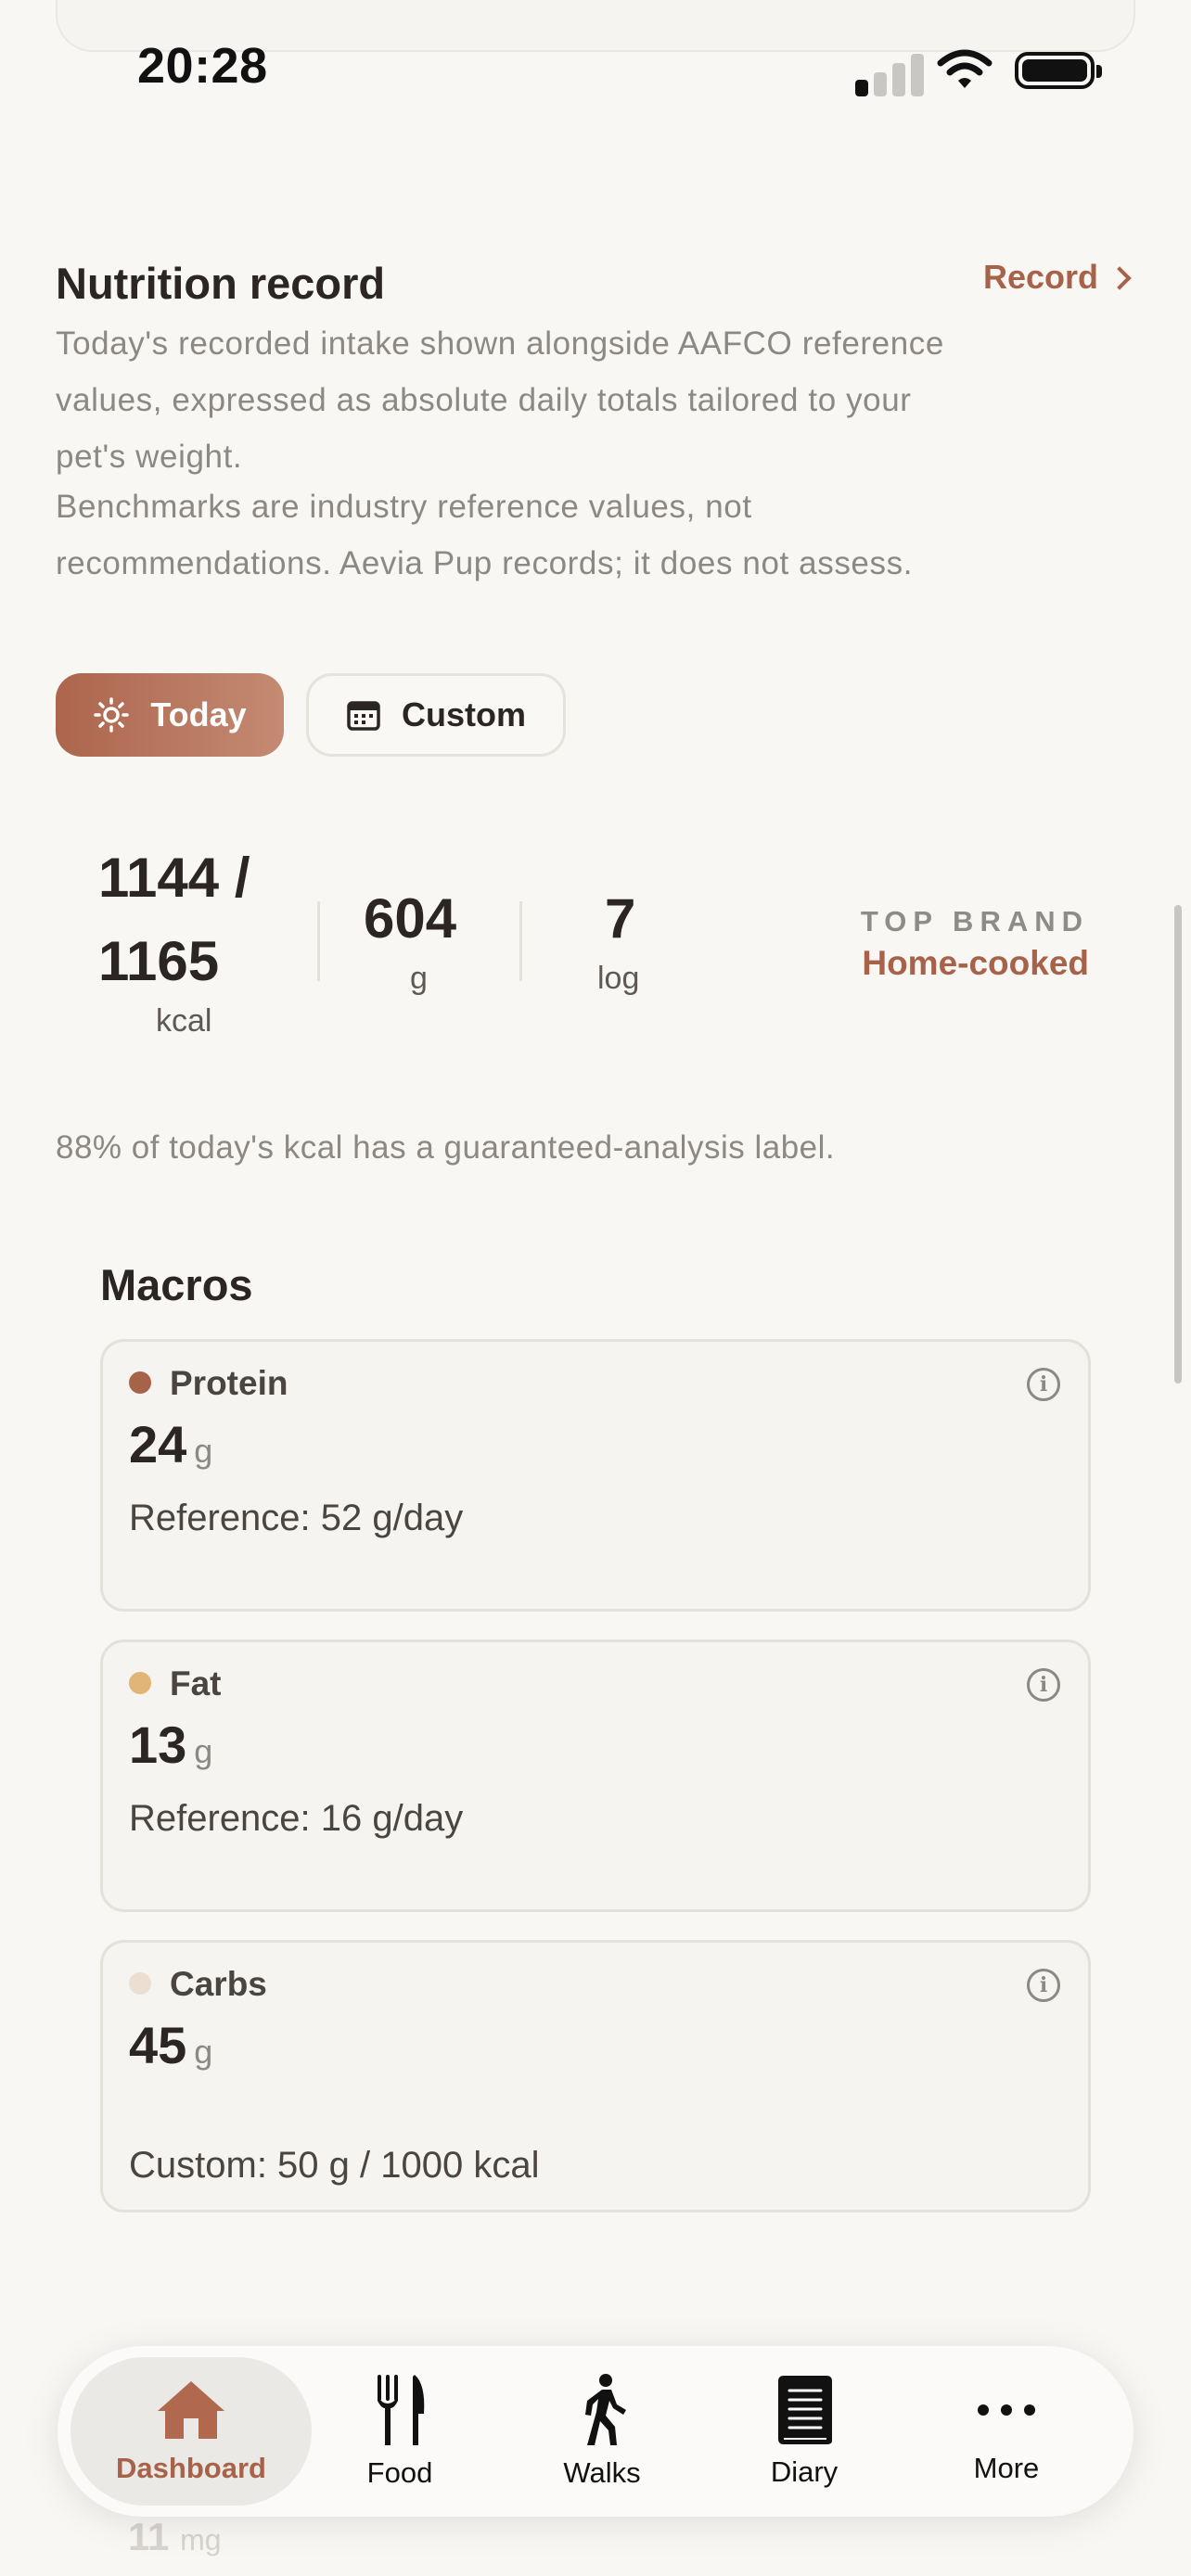 The image size is (1191, 2576). What do you see at coordinates (140, 1383) in the screenshot?
I see `protein-color-dot` at bounding box center [140, 1383].